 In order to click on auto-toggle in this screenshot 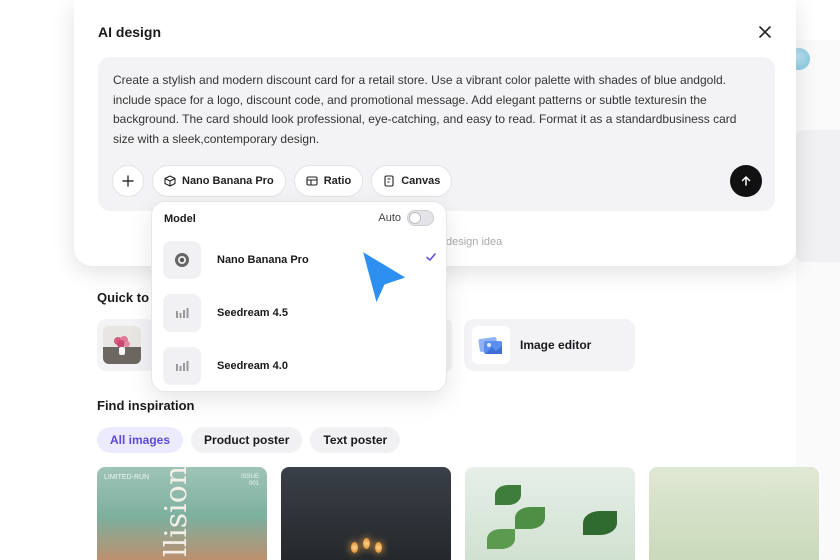, I will do `click(420, 218)`.